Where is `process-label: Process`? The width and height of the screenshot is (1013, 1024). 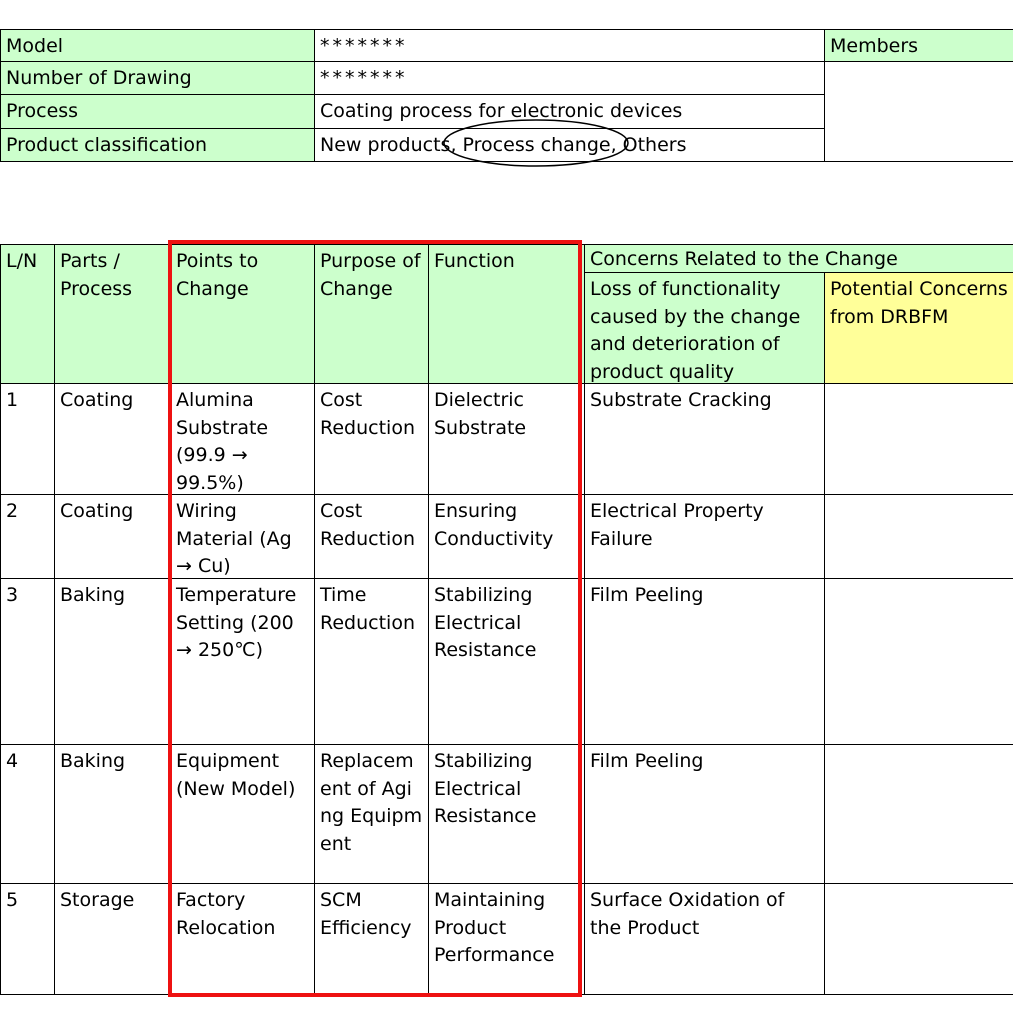
process-label: Process is located at coordinates (157, 111).